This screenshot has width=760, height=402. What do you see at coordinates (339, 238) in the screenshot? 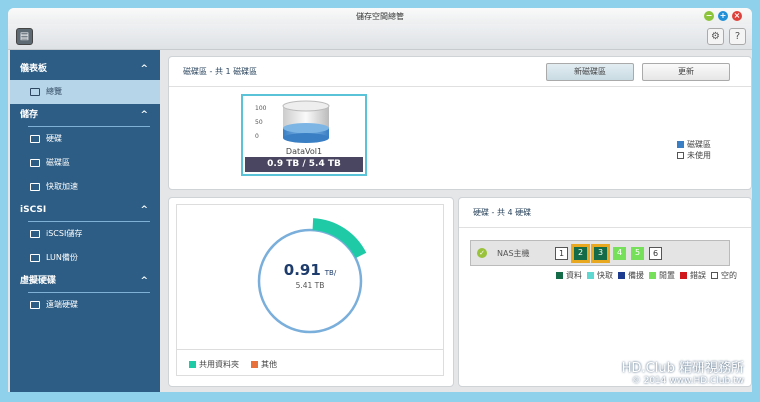
I see `shared-folder-usage-arc` at bounding box center [339, 238].